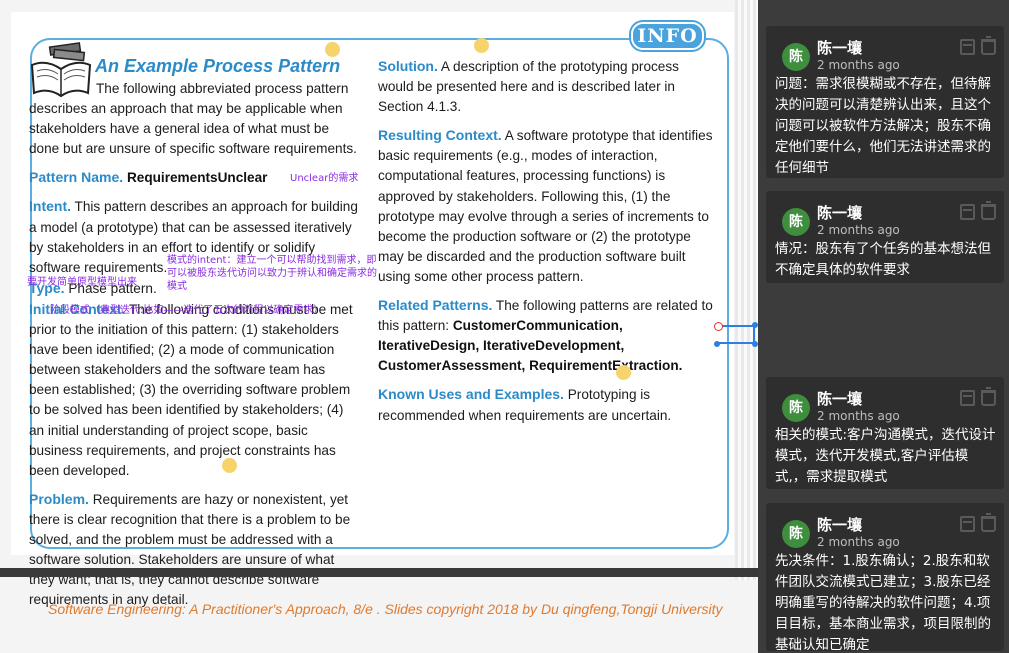 Image resolution: width=1009 pixels, height=653 pixels. I want to click on info-badge: INFO, so click(667, 36).